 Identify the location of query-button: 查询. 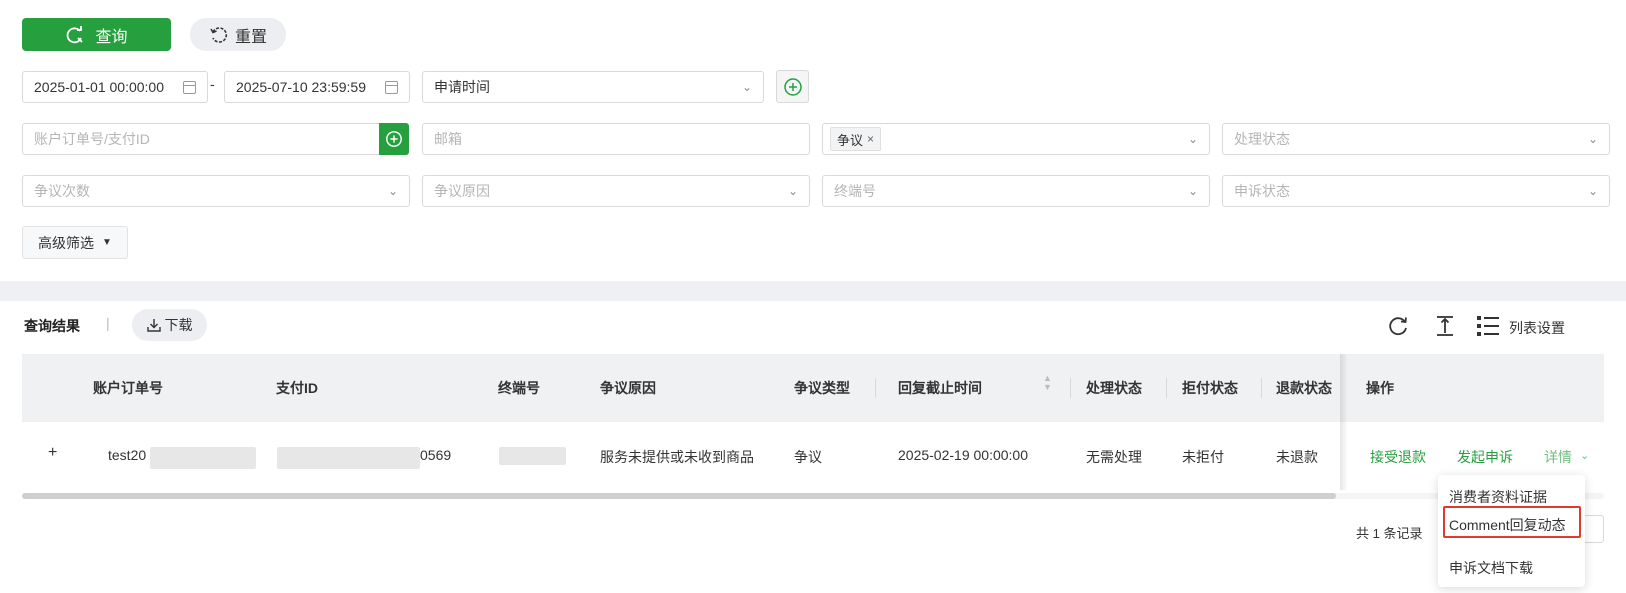
(96, 34).